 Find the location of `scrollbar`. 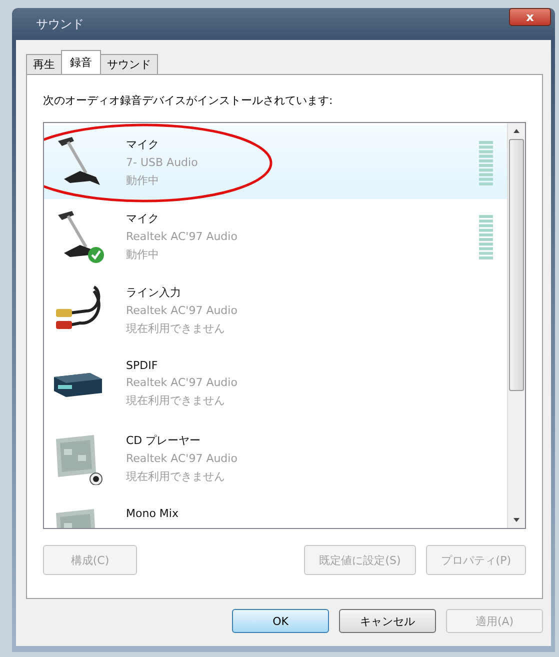

scrollbar is located at coordinates (516, 325).